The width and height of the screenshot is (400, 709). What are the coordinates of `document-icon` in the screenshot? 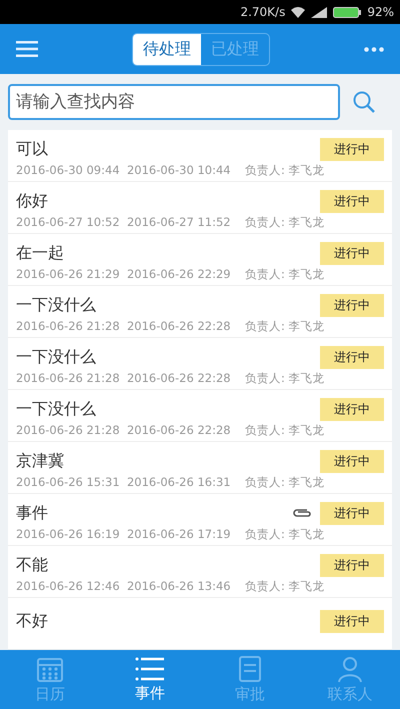 It's located at (250, 669).